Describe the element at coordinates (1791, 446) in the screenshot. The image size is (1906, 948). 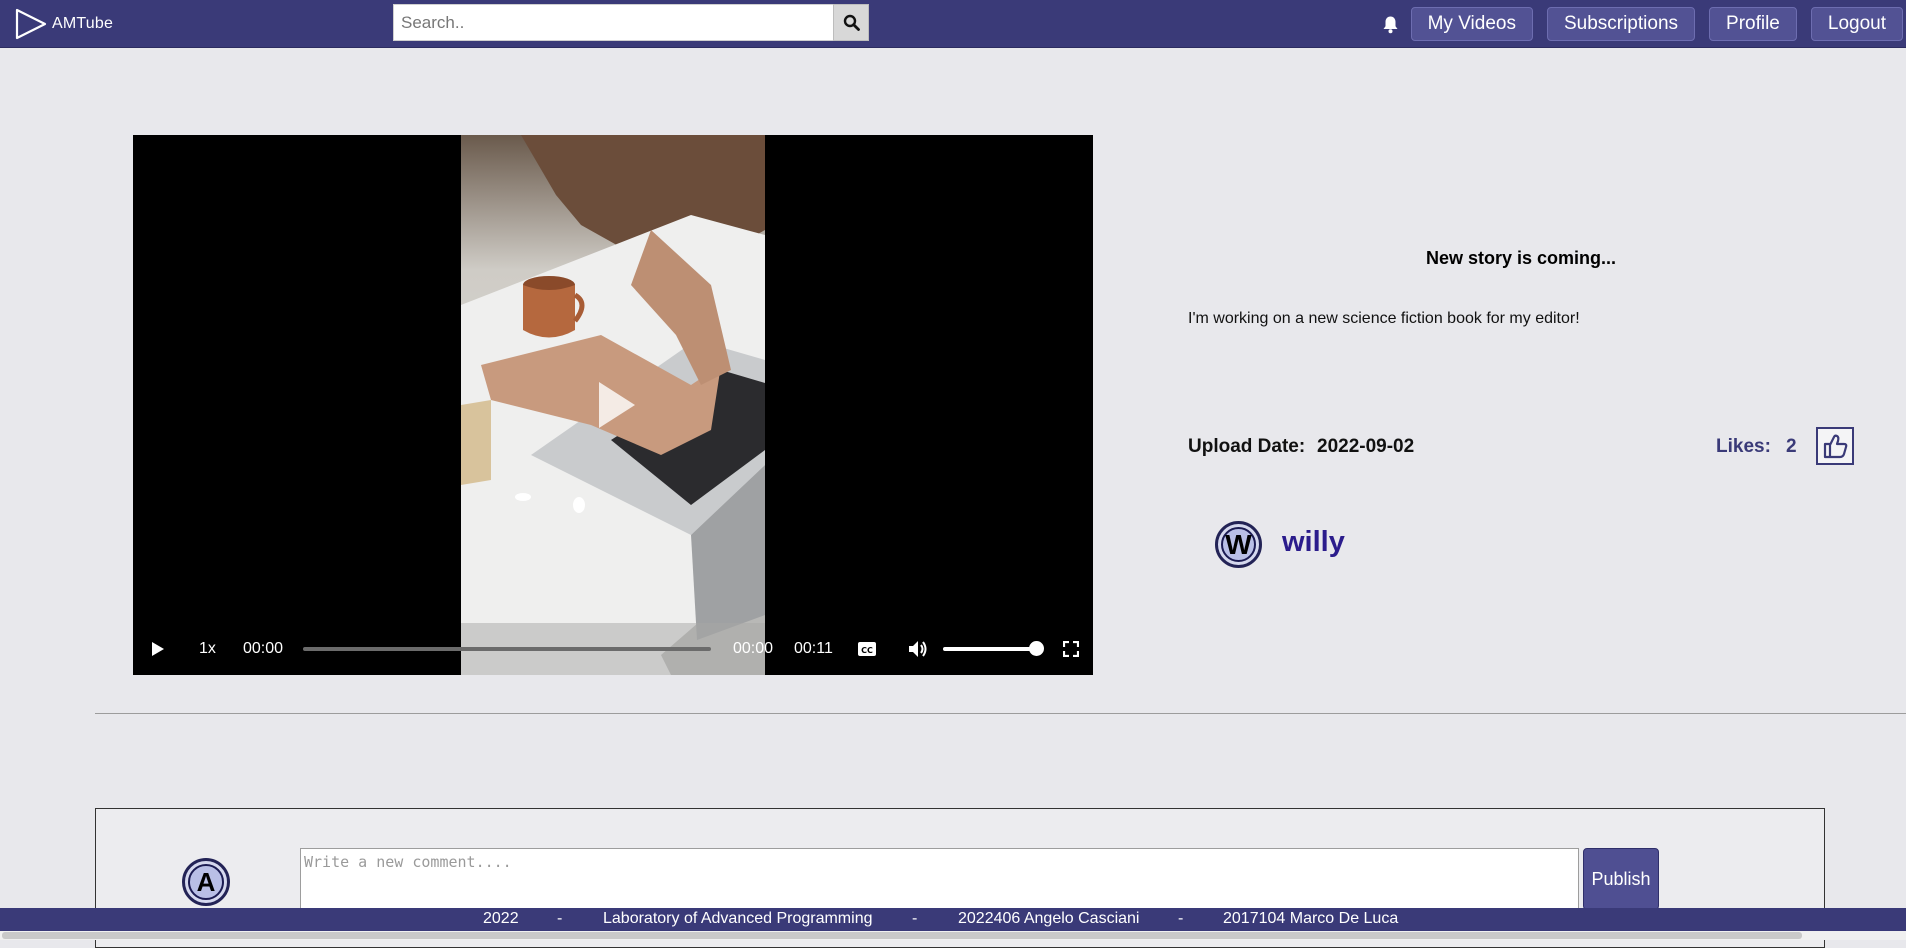
I see `likes-count: 2` at that location.